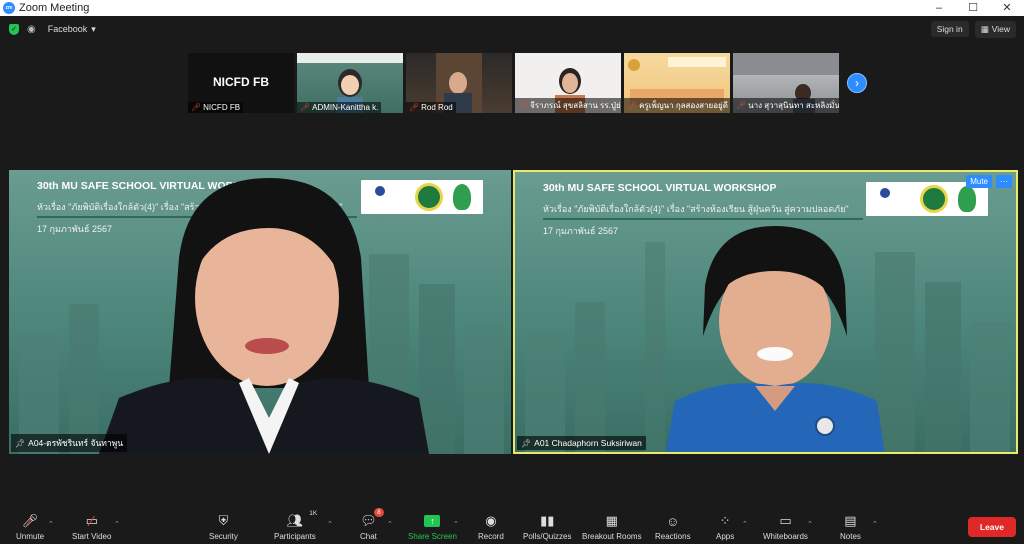 The width and height of the screenshot is (1024, 544). Describe the element at coordinates (91, 521) in the screenshot. I see `video-off-icon: ▭ ⁄` at that location.